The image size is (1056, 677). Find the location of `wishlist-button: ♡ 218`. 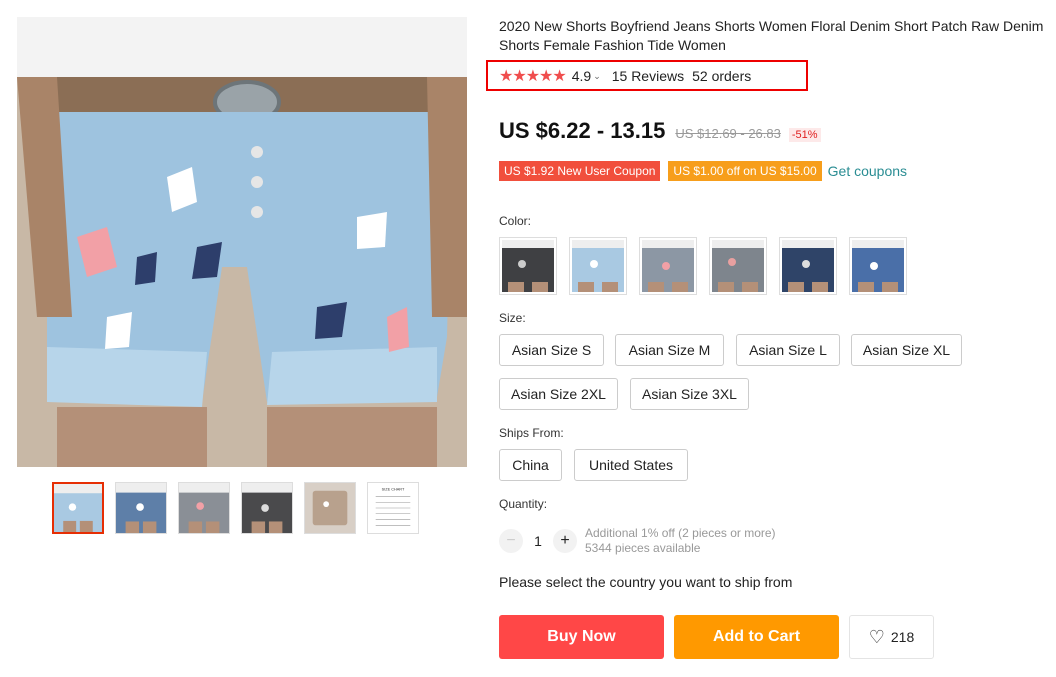

wishlist-button: ♡ 218 is located at coordinates (891, 637).